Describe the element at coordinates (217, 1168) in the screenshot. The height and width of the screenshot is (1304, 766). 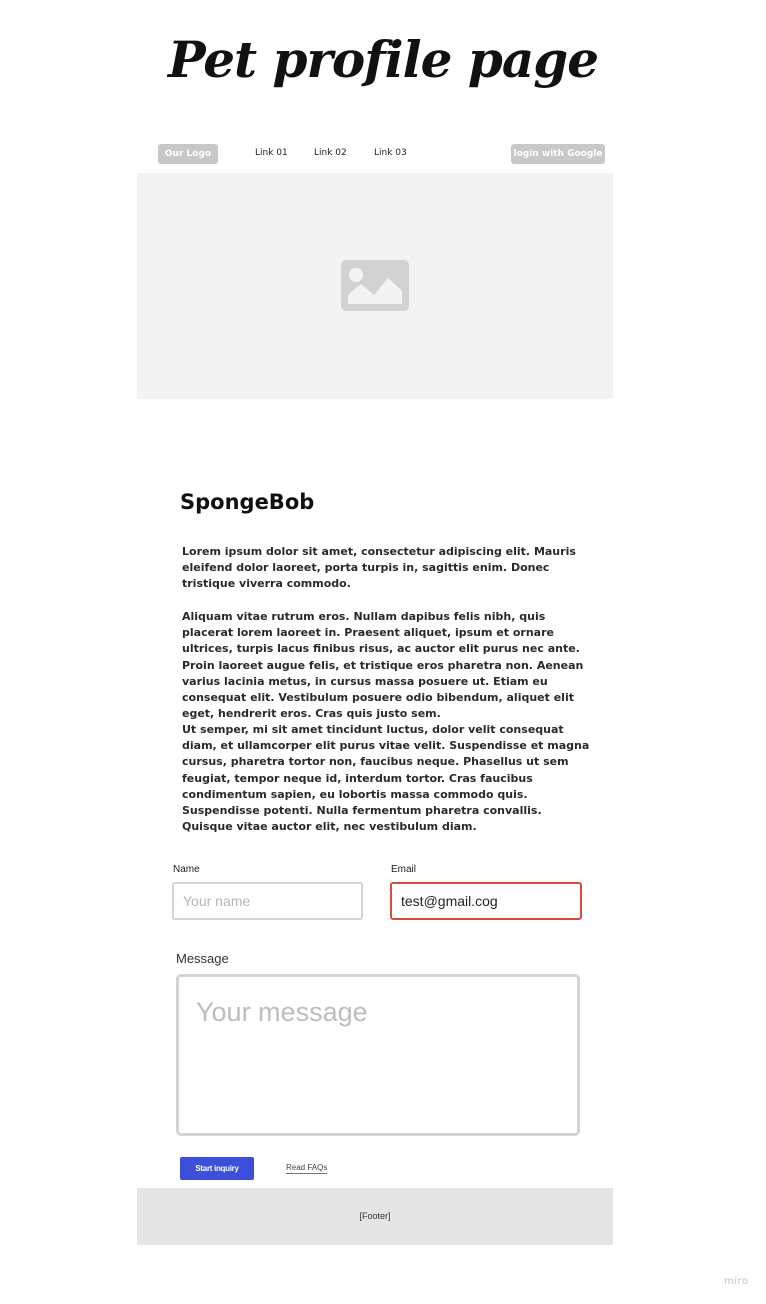
I see `start-inquiry-button: Start inquiry` at that location.